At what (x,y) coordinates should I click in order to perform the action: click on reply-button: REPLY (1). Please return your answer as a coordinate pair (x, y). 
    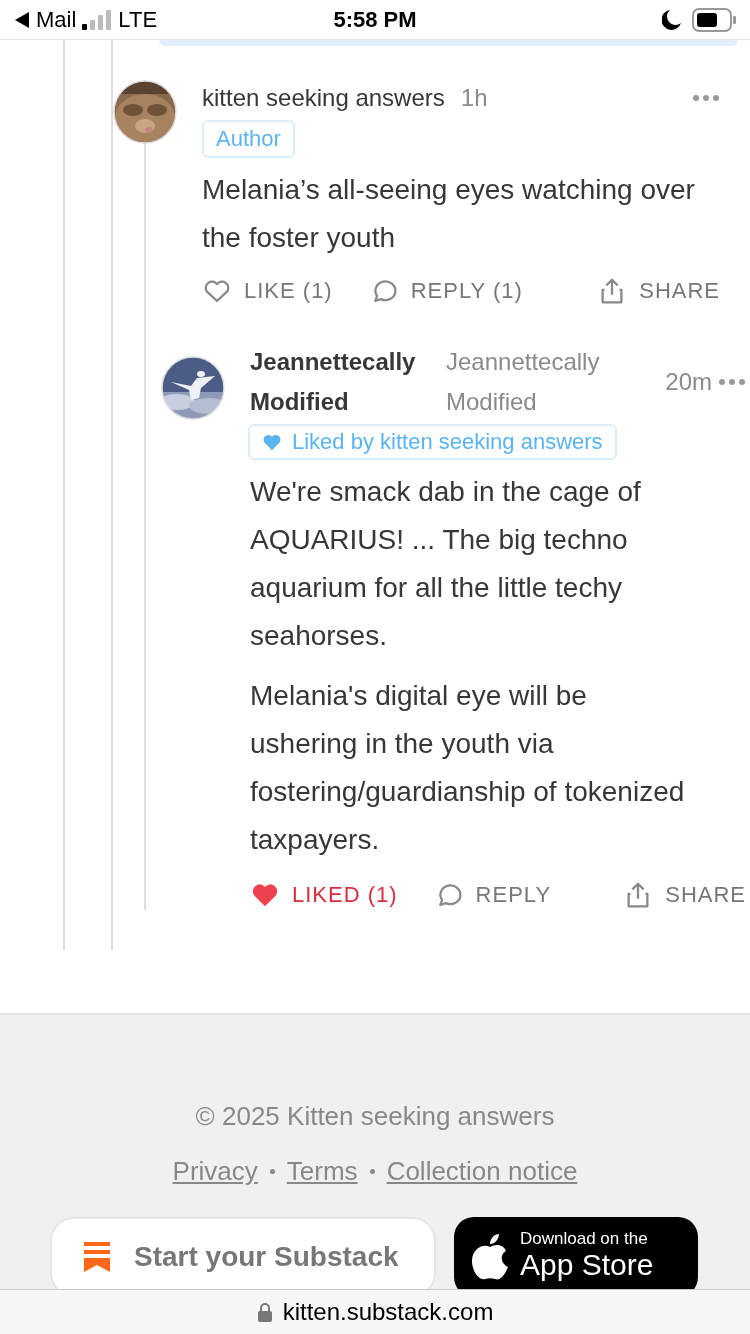
    Looking at the image, I should click on (445, 291).